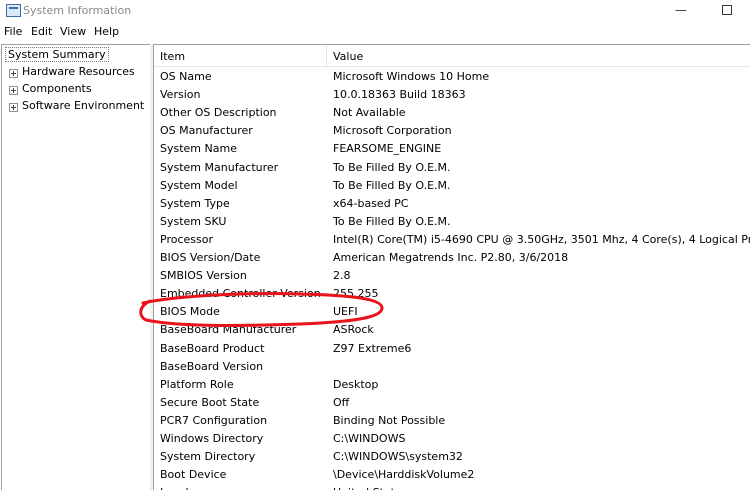  I want to click on table-row: System Directory C:\WINDOWS\system32, so click(452, 456).